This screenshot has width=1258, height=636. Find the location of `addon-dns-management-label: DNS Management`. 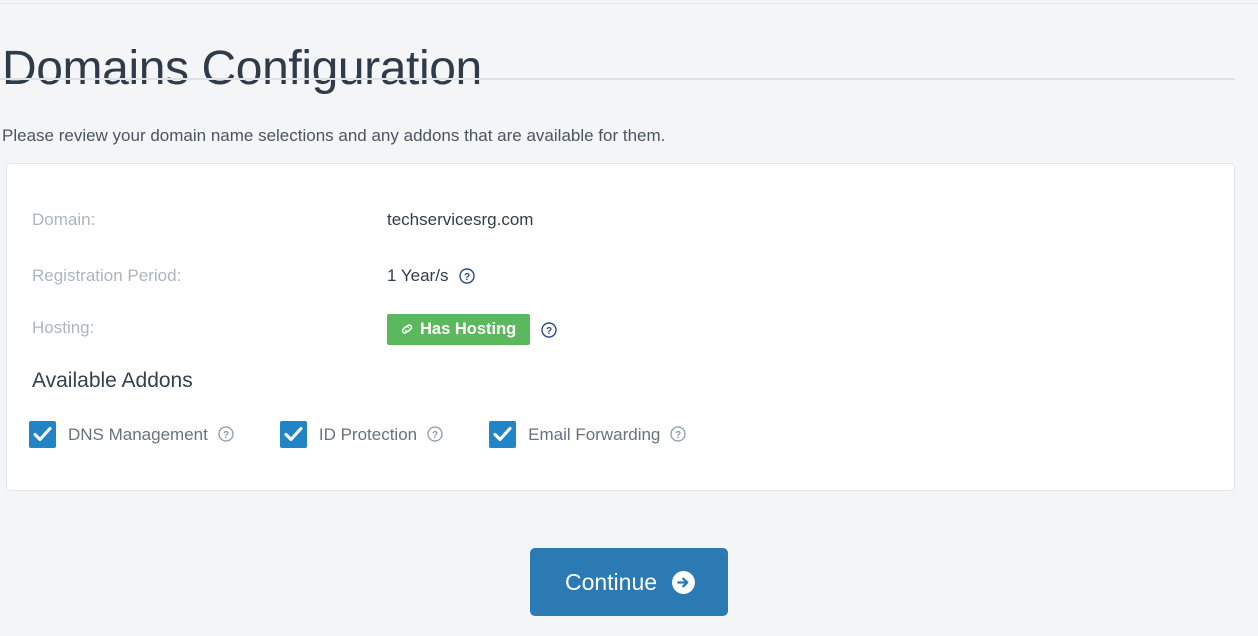

addon-dns-management-label: DNS Management is located at coordinates (138, 434).